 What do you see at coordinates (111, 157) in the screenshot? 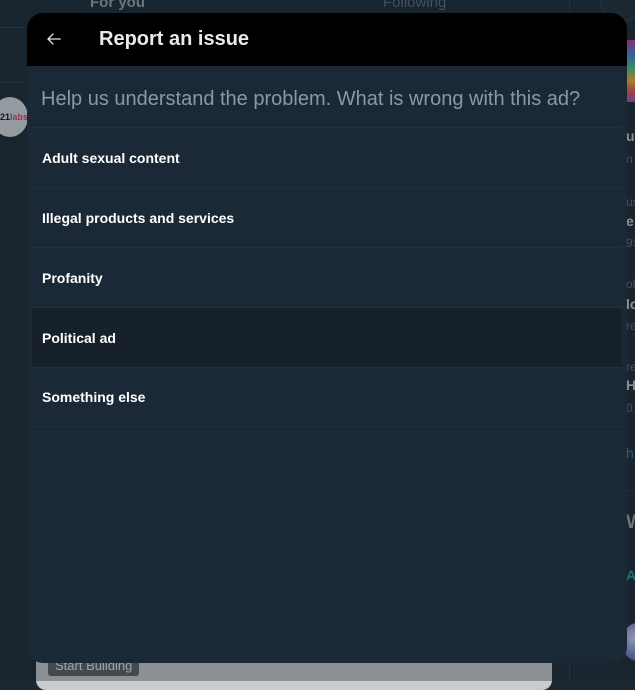
I see `option-label: Adult sexual content` at bounding box center [111, 157].